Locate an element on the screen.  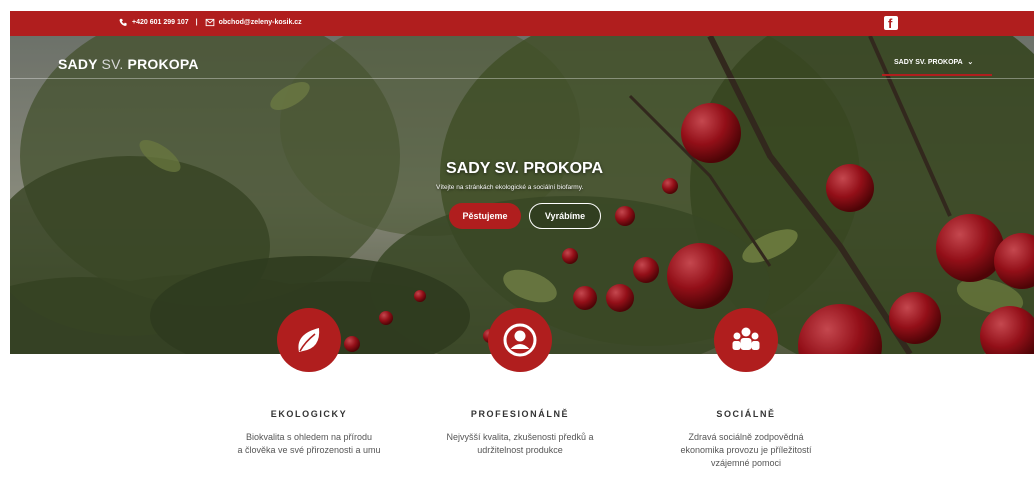
feature-description-line: udržitelnost produkce is located at coordinates (520, 450).